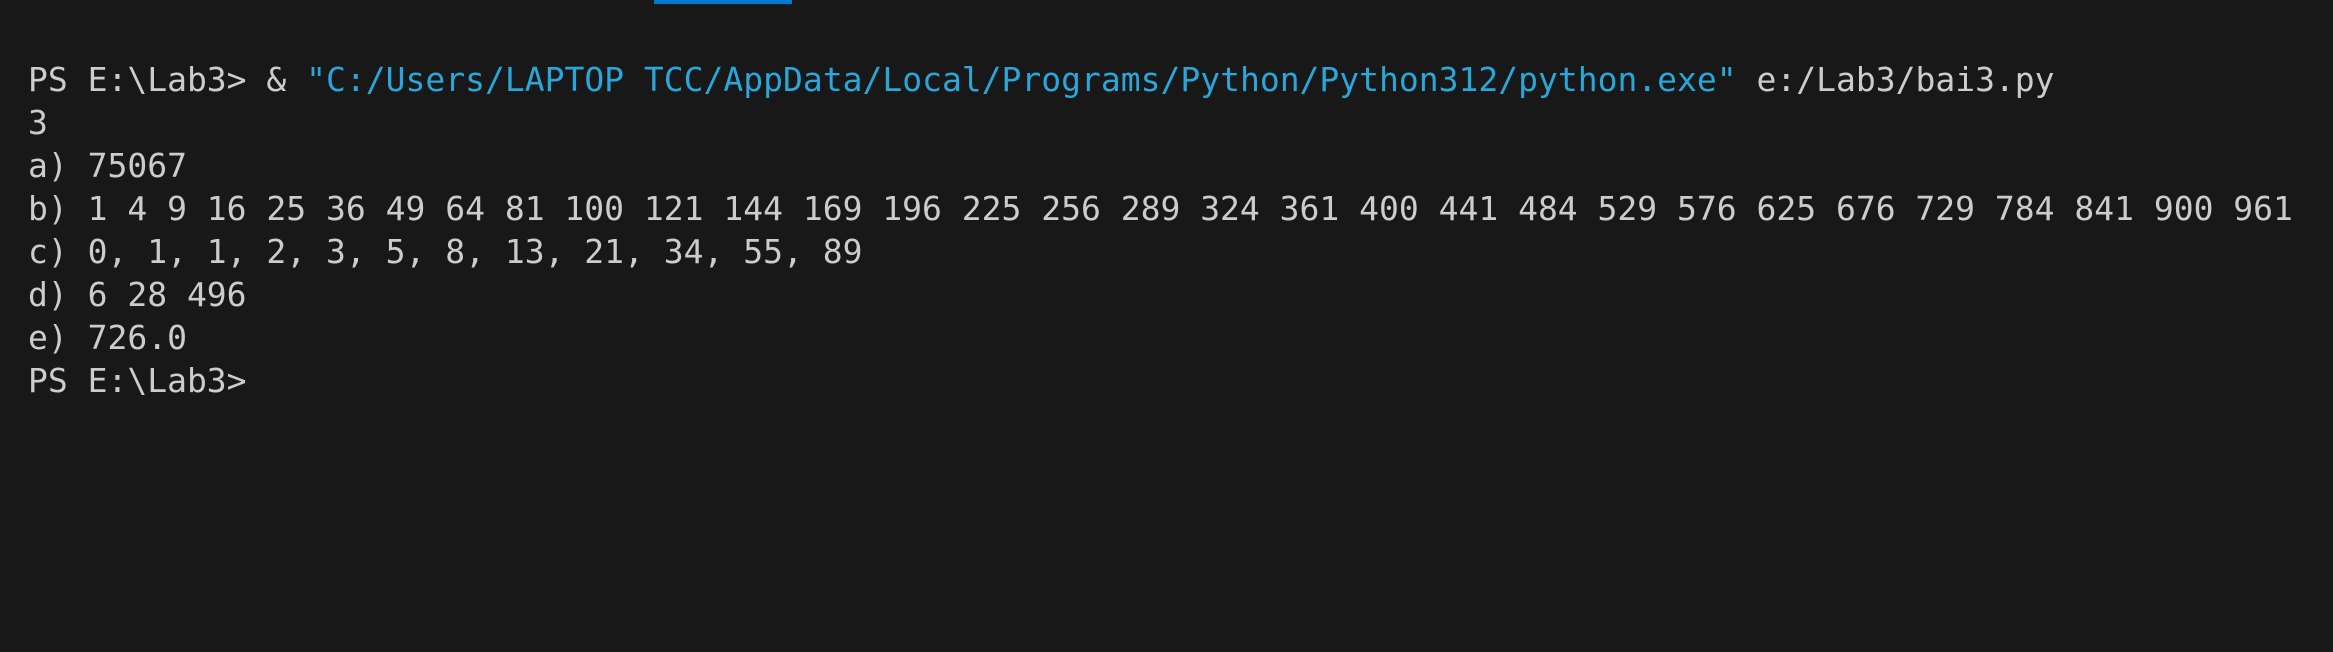 This screenshot has width=2333, height=652. What do you see at coordinates (137, 294) in the screenshot?
I see `output-line: d) 6 28 496` at bounding box center [137, 294].